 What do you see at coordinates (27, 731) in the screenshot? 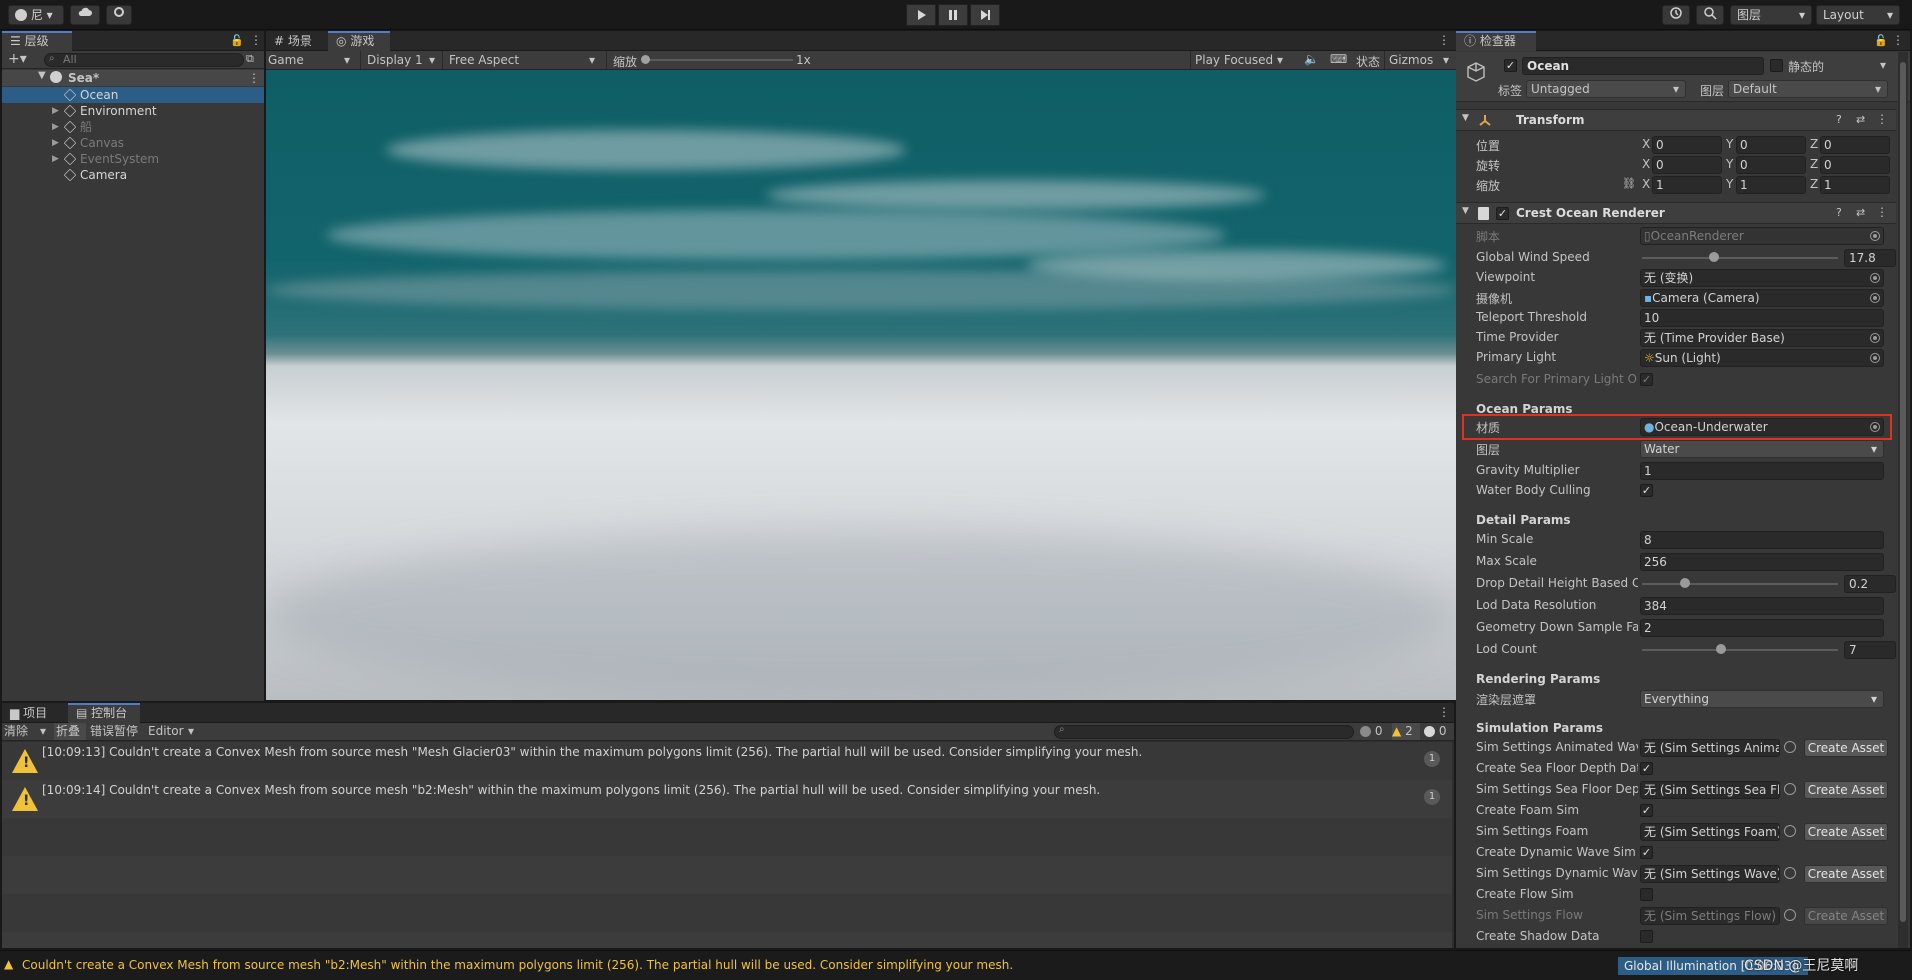
I see `clear-button: 清除 ▾` at bounding box center [27, 731].